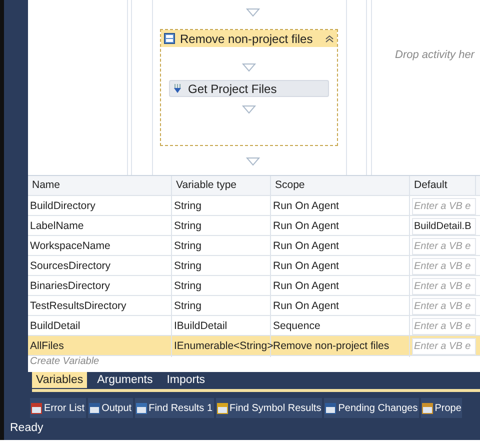 This screenshot has height=447, width=480. What do you see at coordinates (443, 185) in the screenshot?
I see `column-header: Default` at bounding box center [443, 185].